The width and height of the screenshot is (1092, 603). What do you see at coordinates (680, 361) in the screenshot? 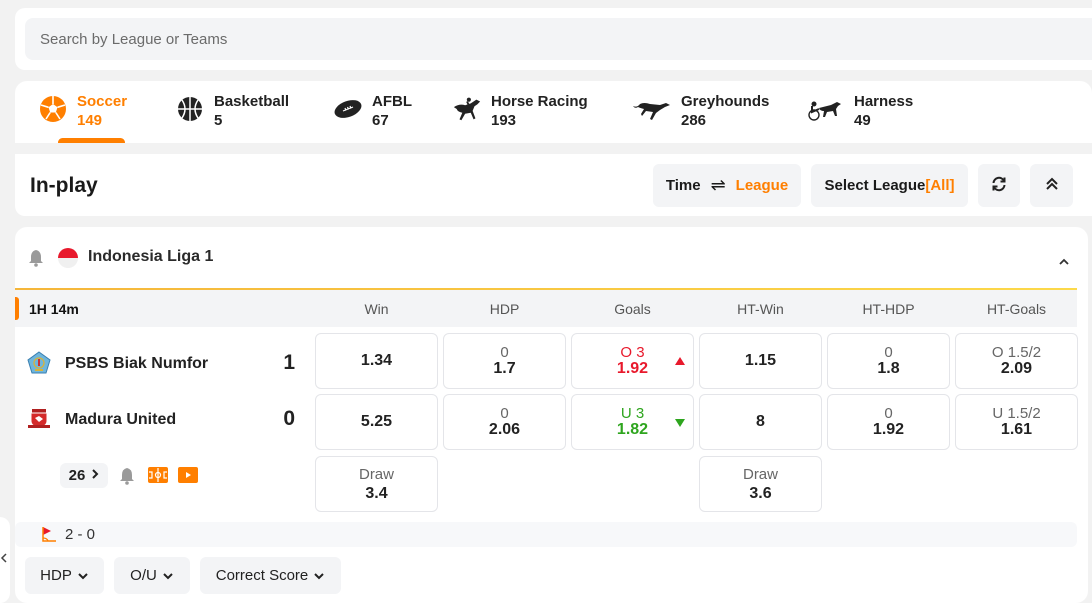
I see `odds-up-arrow-icon` at bounding box center [680, 361].